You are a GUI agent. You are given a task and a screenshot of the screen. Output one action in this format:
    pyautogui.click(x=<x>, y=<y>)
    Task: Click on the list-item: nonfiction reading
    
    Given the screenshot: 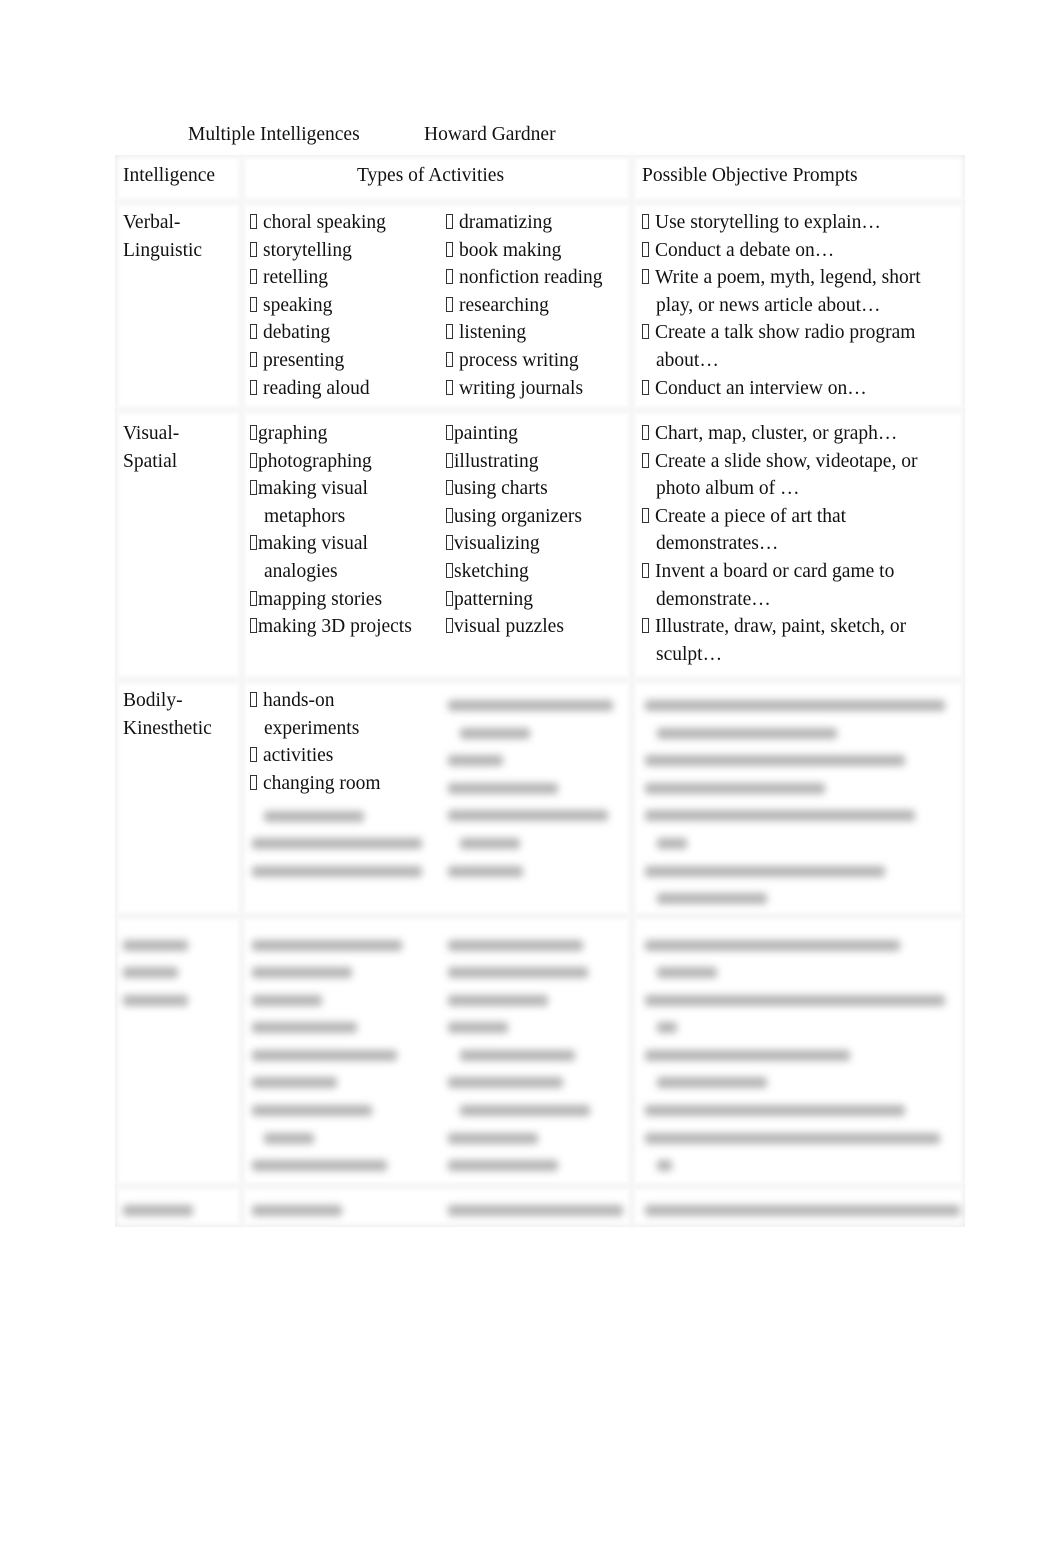 What is the action you would take?
    pyautogui.click(x=524, y=278)
    